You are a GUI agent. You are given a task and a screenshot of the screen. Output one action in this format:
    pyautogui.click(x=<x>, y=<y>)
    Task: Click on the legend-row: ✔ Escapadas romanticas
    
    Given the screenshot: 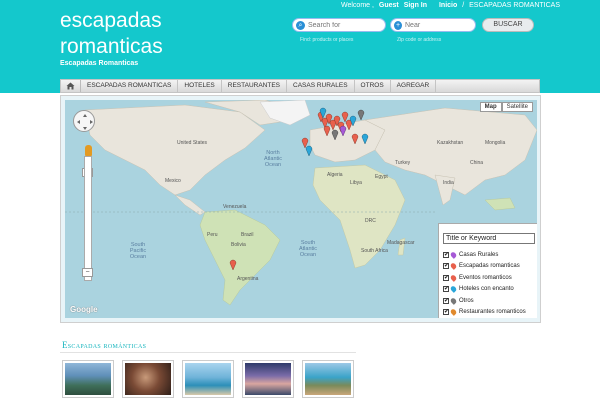 What is the action you would take?
    pyautogui.click(x=488, y=267)
    